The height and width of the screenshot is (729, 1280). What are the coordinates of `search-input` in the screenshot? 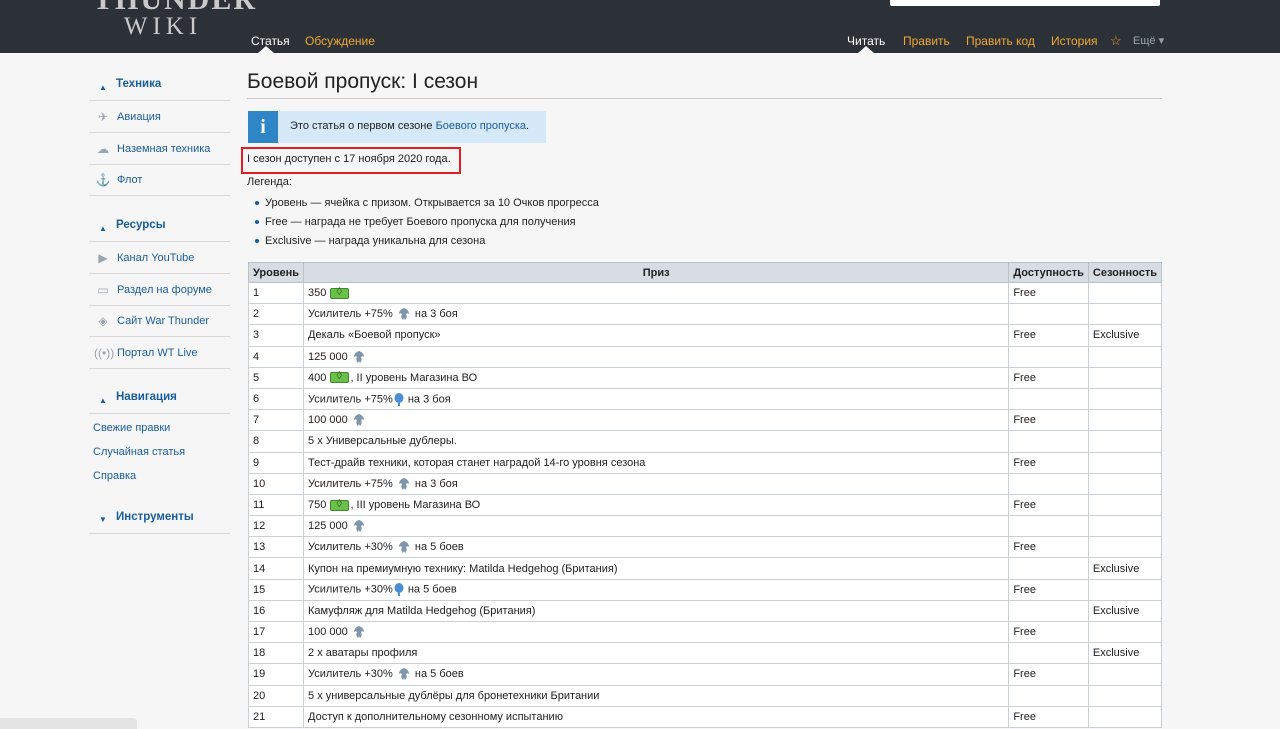 It's located at (1025, 3).